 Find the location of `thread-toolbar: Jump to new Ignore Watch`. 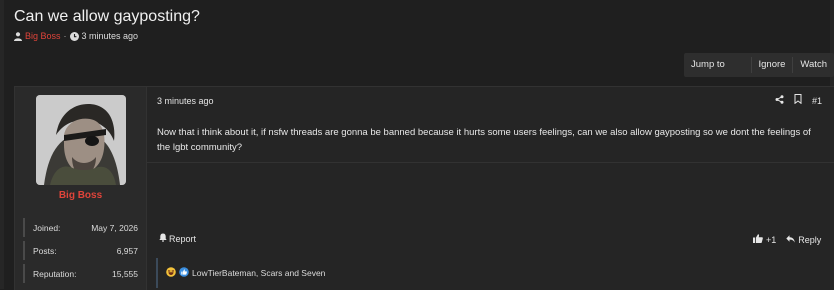

thread-toolbar: Jump to new Ignore Watch is located at coordinates (759, 73).